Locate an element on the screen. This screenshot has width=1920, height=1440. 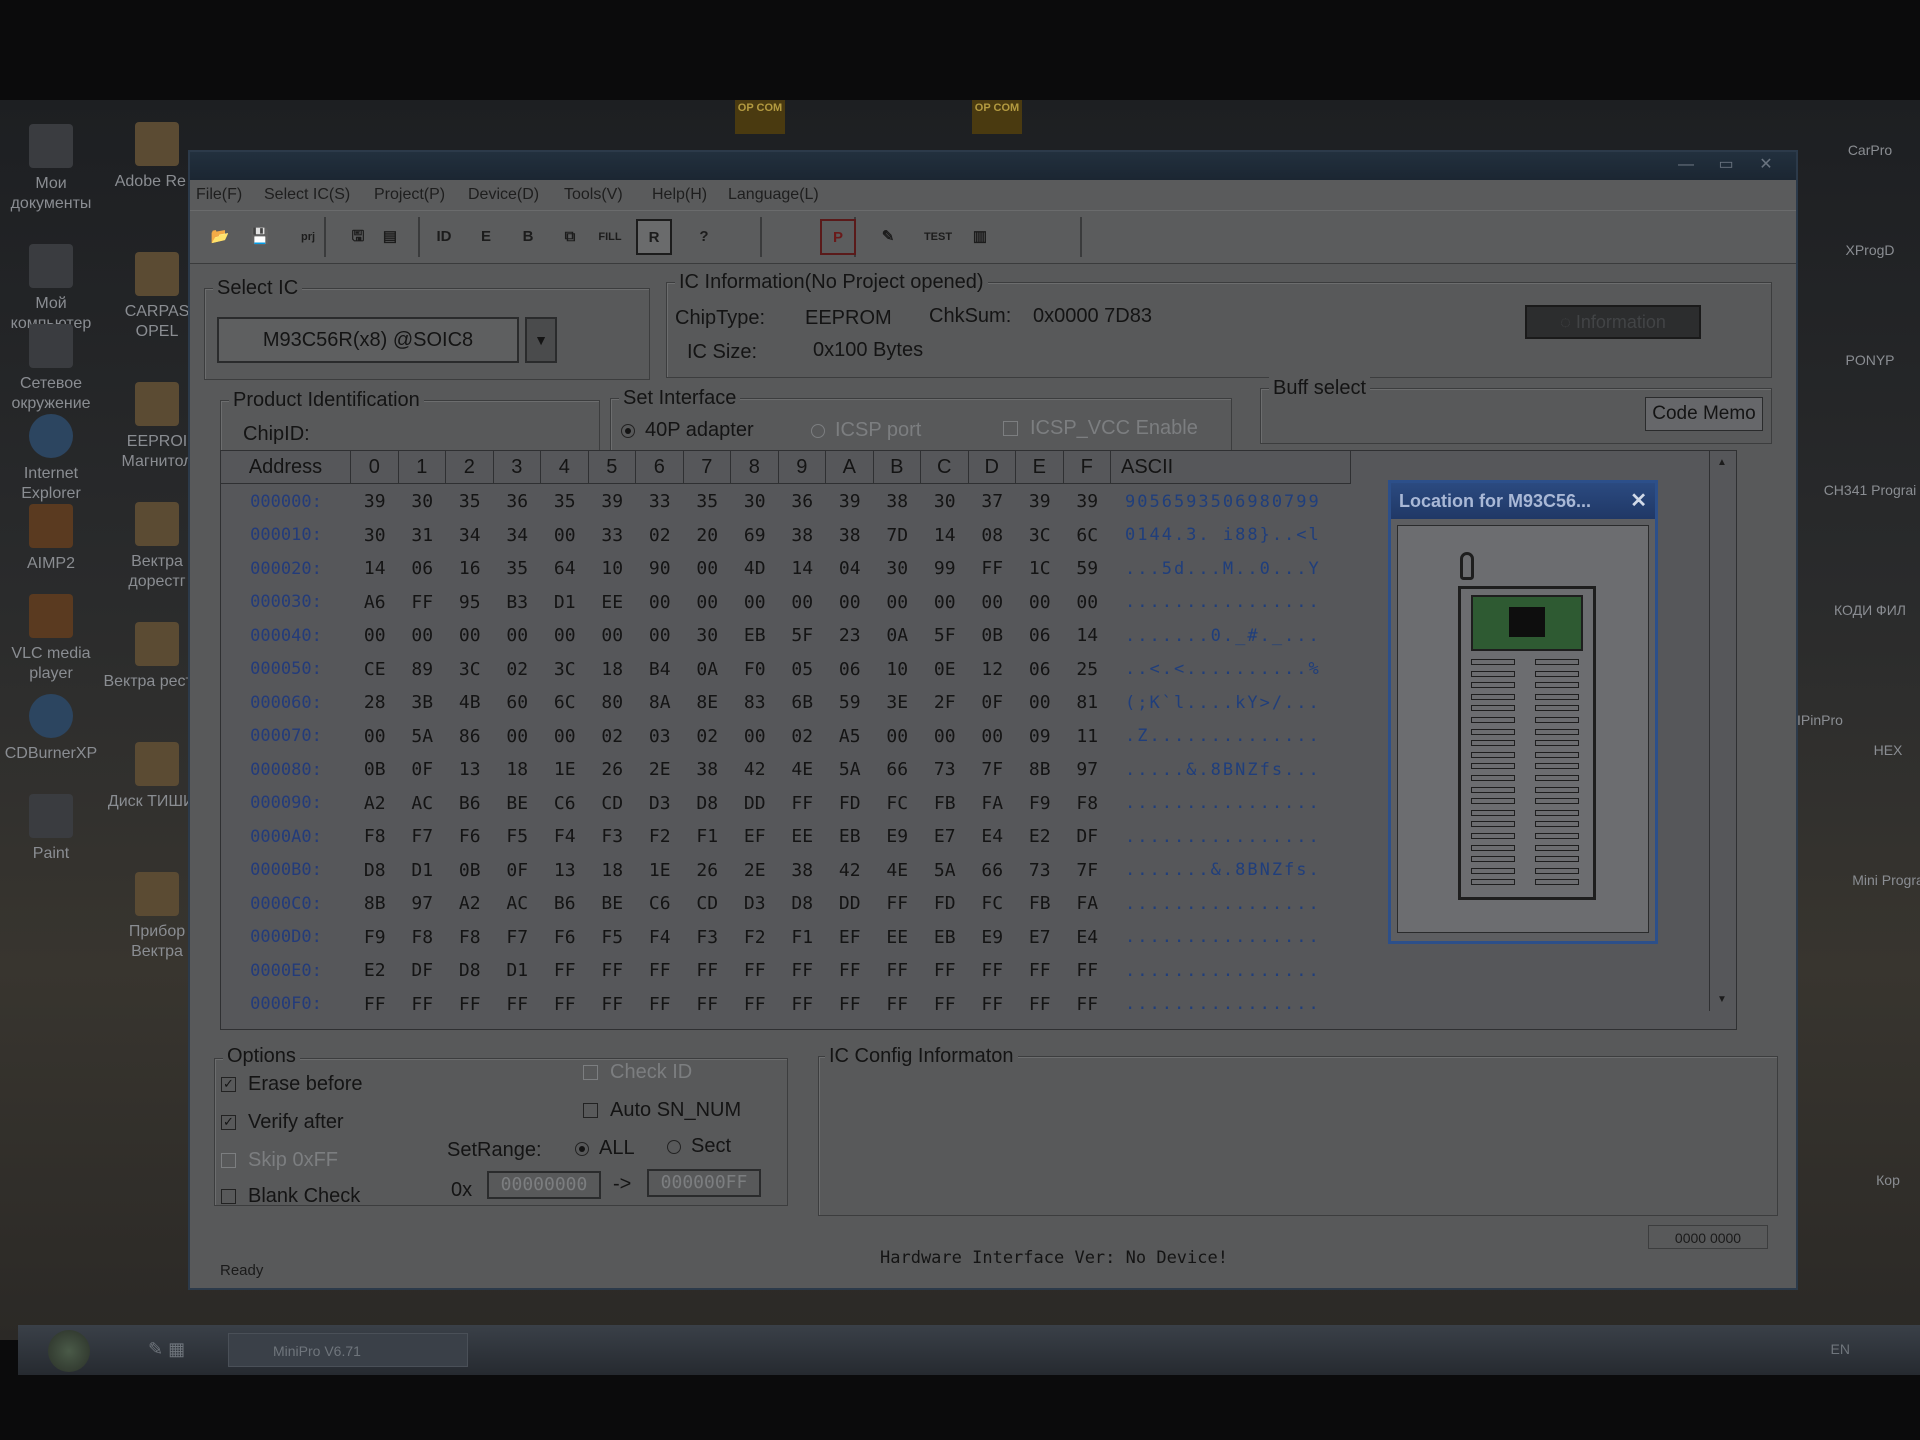
hex-byte: 05 is located at coordinates (803, 669).